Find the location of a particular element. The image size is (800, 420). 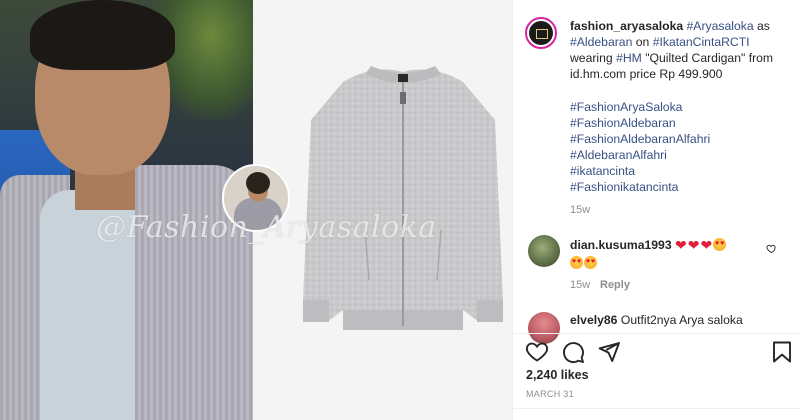

caption-text: as is located at coordinates (761, 26).